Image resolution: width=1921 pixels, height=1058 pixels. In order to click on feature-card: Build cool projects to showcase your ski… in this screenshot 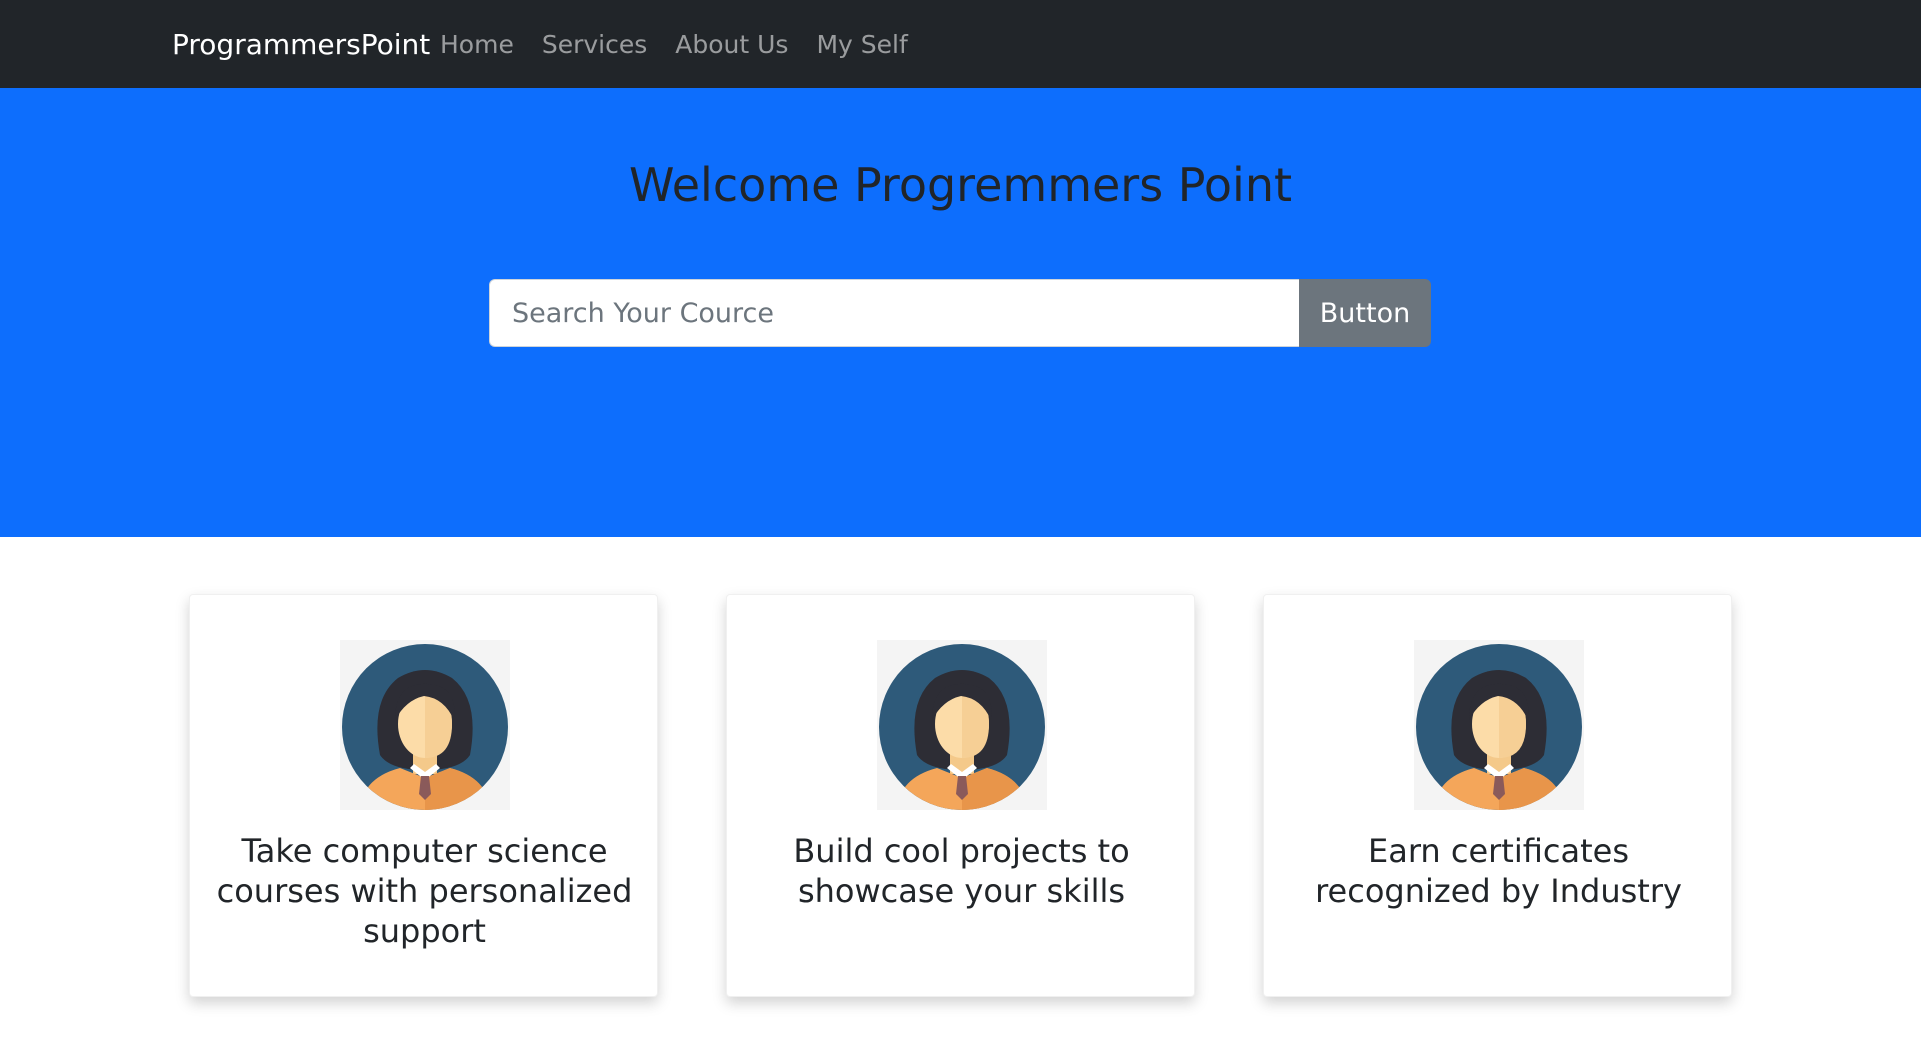, I will do `click(960, 795)`.